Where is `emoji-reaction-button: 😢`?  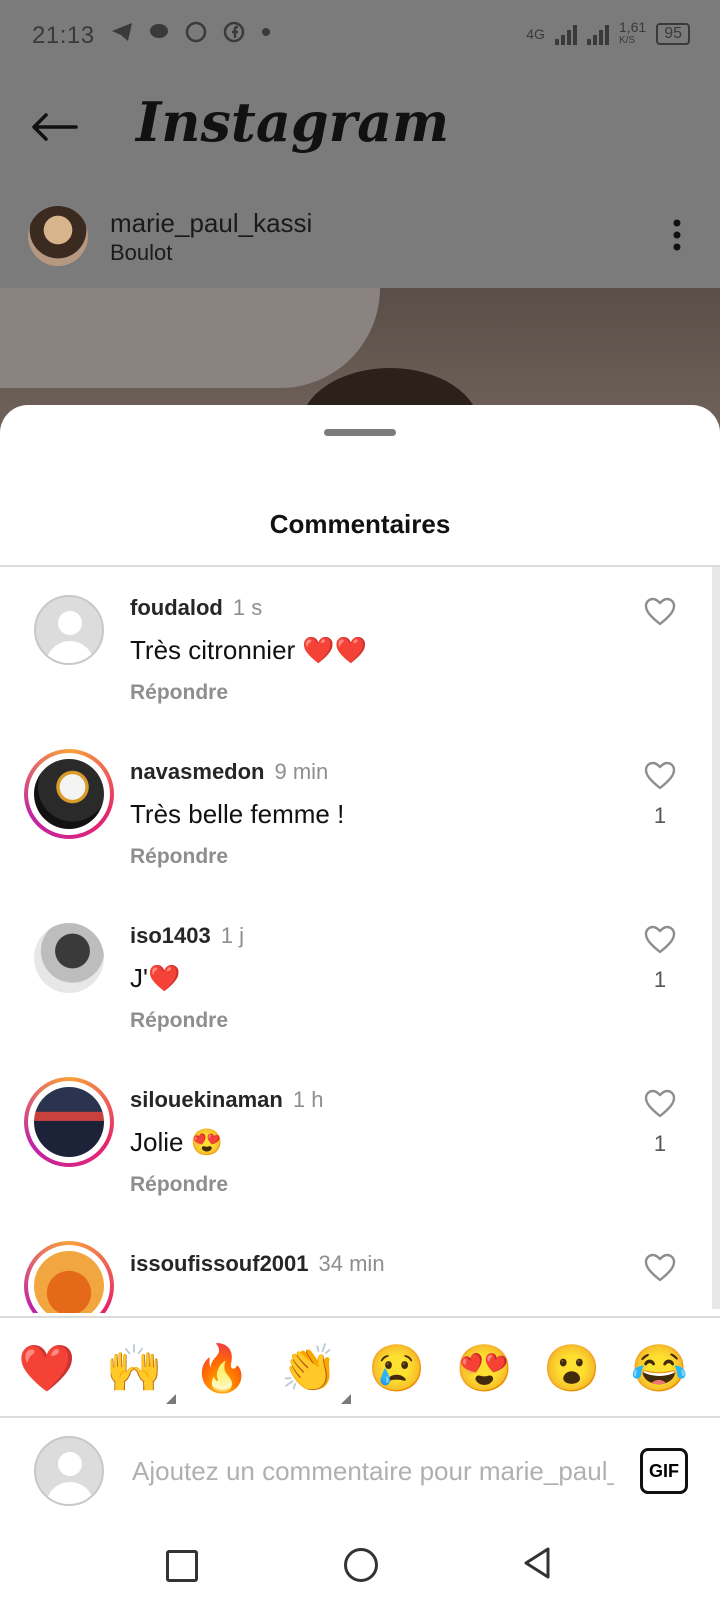 emoji-reaction-button: 😢 is located at coordinates (397, 1368).